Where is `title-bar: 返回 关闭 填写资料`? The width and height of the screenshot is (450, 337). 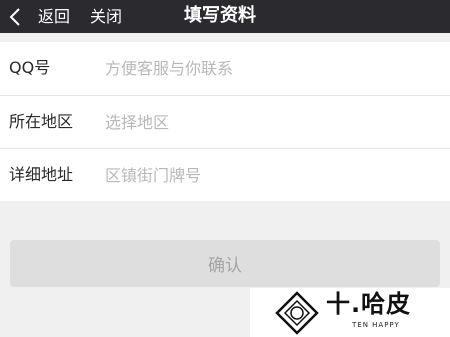
title-bar: 返回 关闭 填写资料 is located at coordinates (225, 16).